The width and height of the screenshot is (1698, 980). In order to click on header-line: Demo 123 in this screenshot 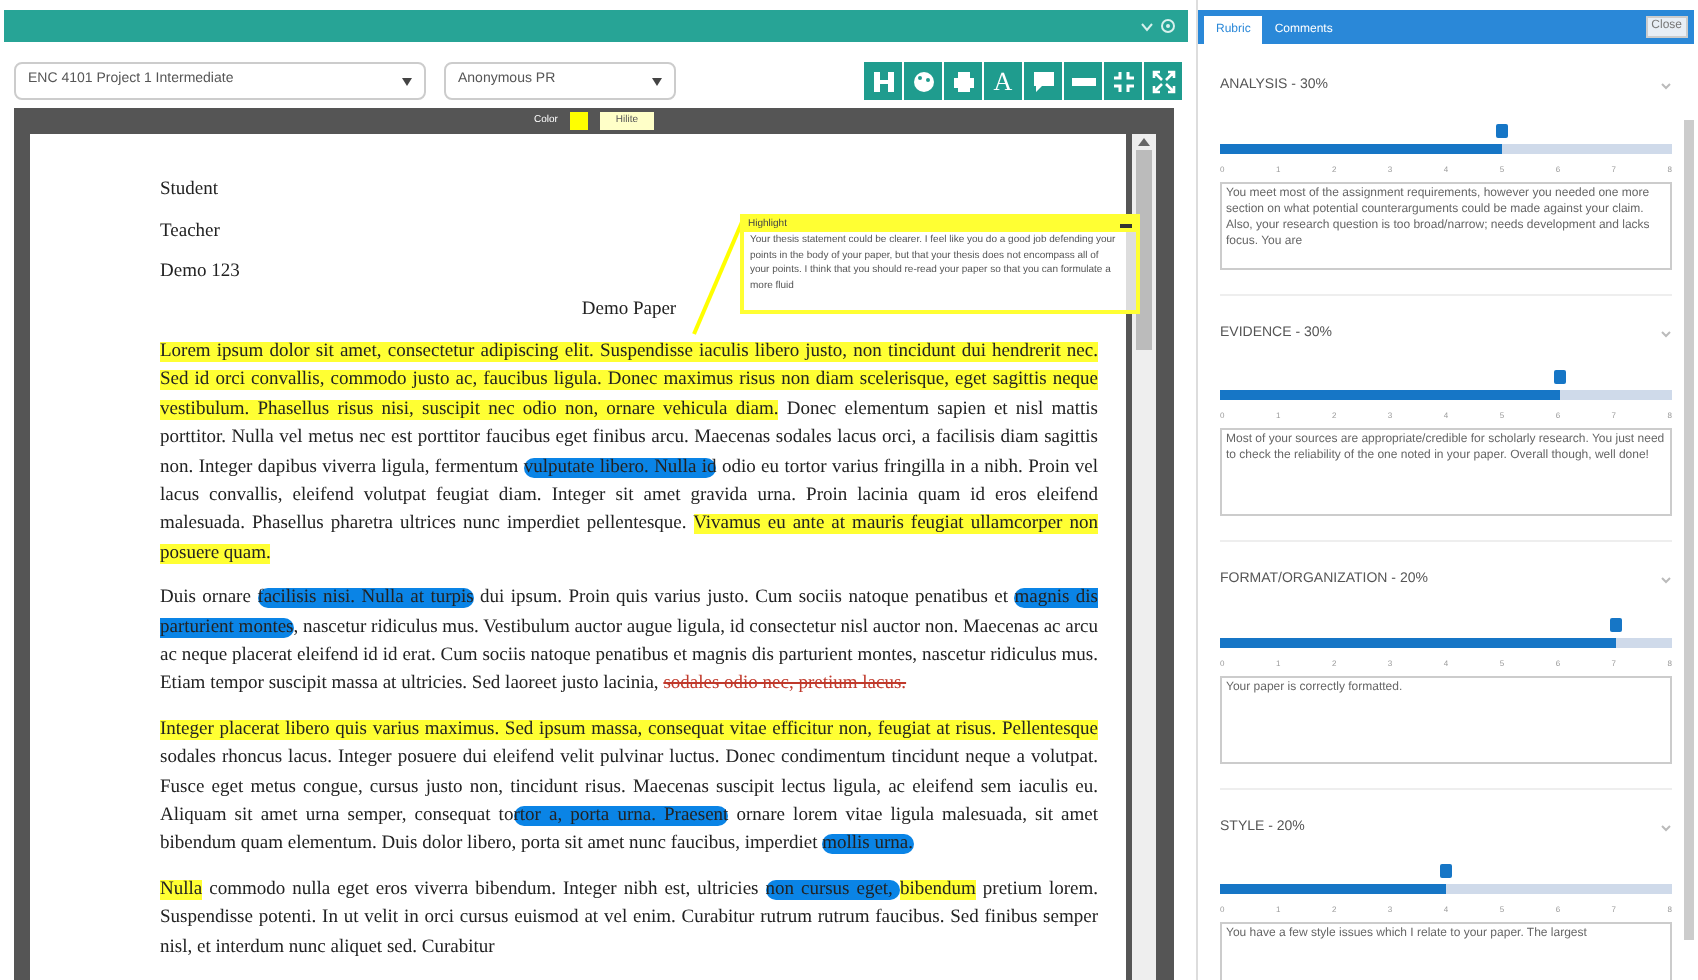, I will do `click(200, 273)`.